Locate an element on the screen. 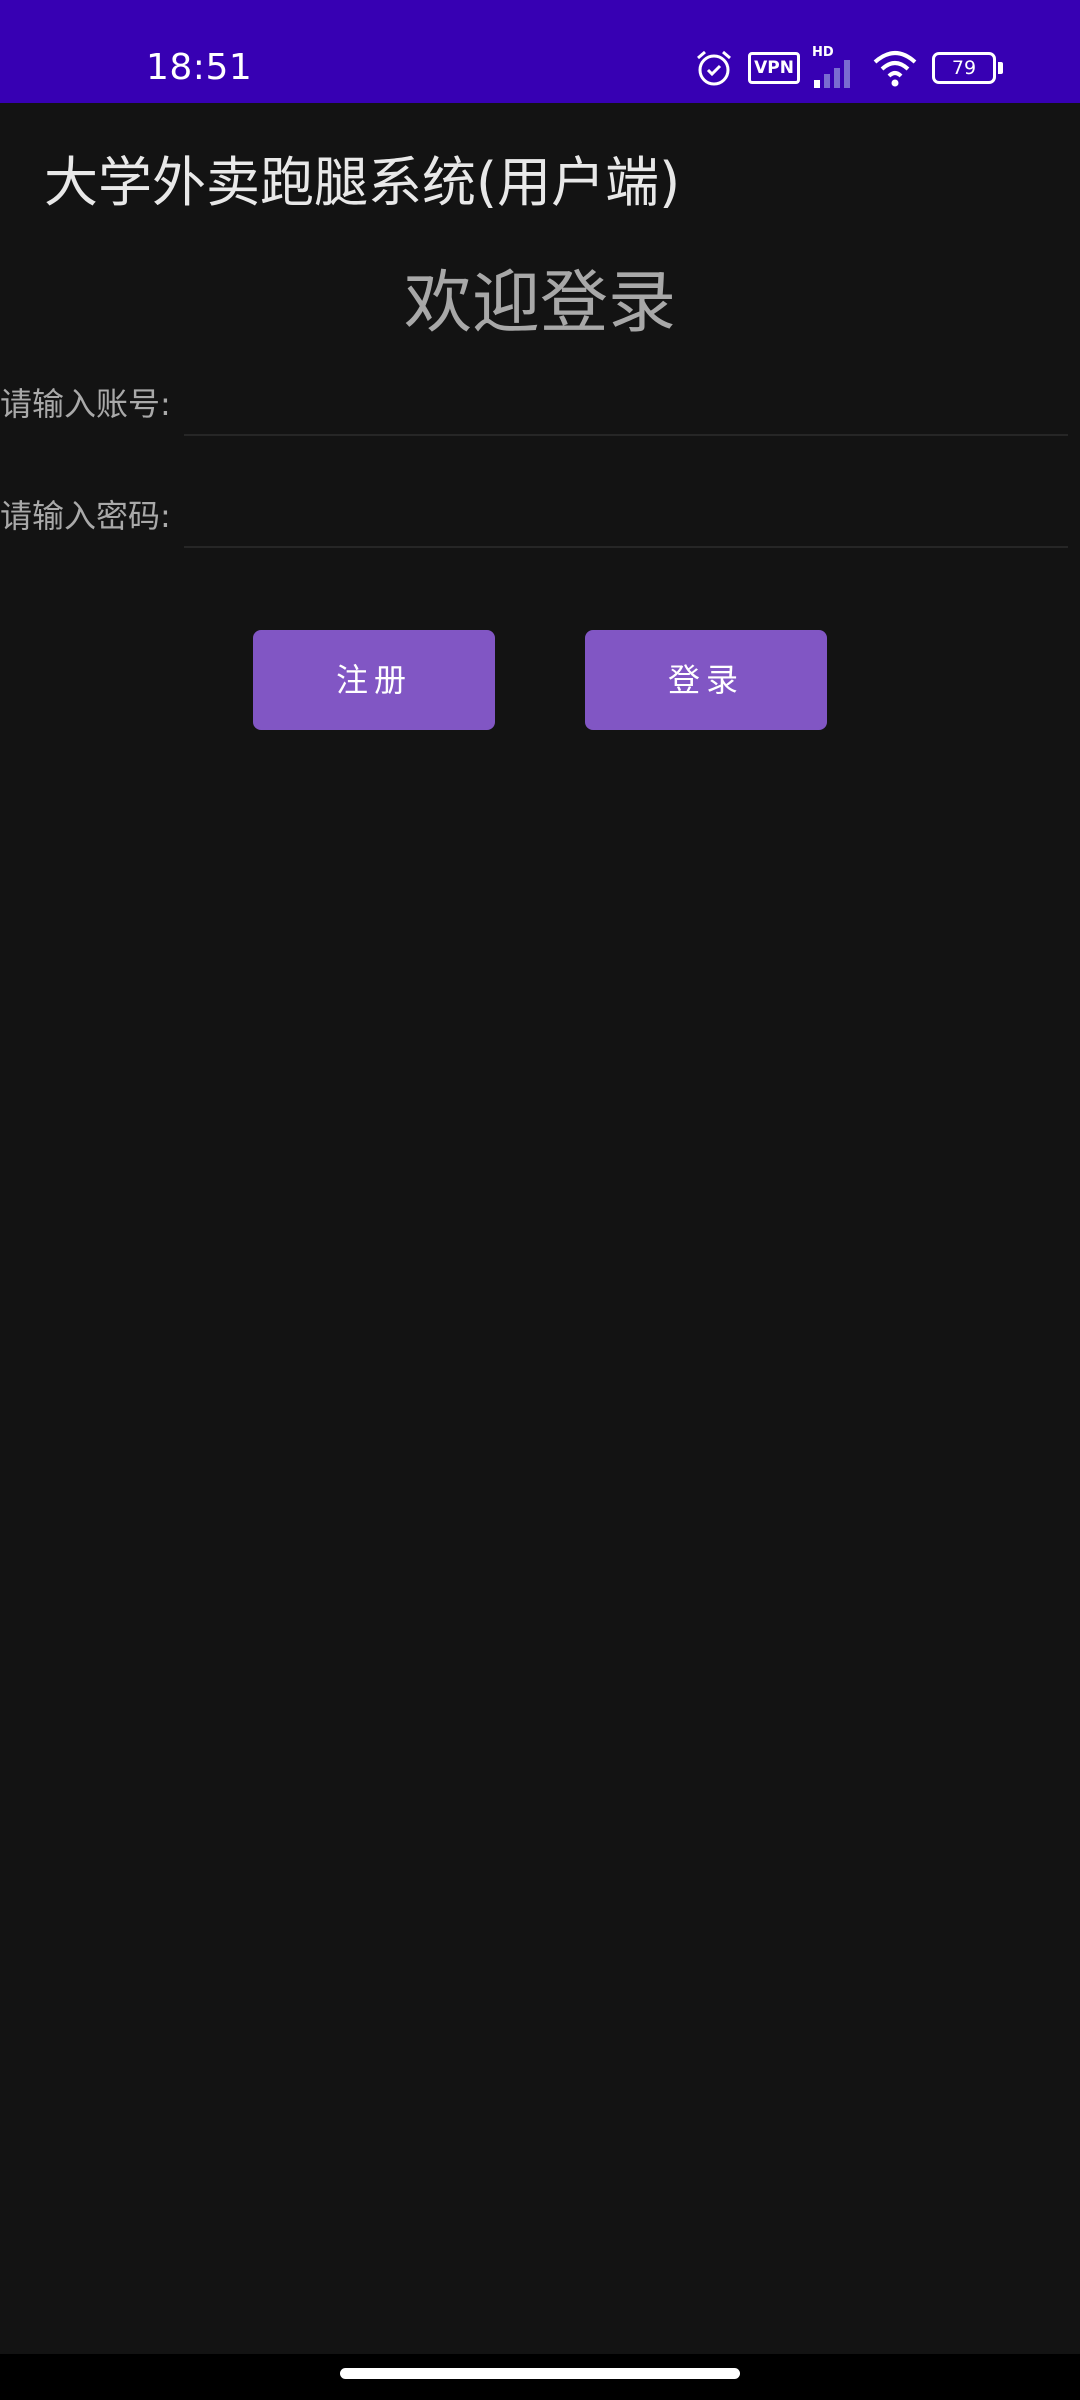  status-icons: VPN HD 79 is located at coordinates (859, 68).